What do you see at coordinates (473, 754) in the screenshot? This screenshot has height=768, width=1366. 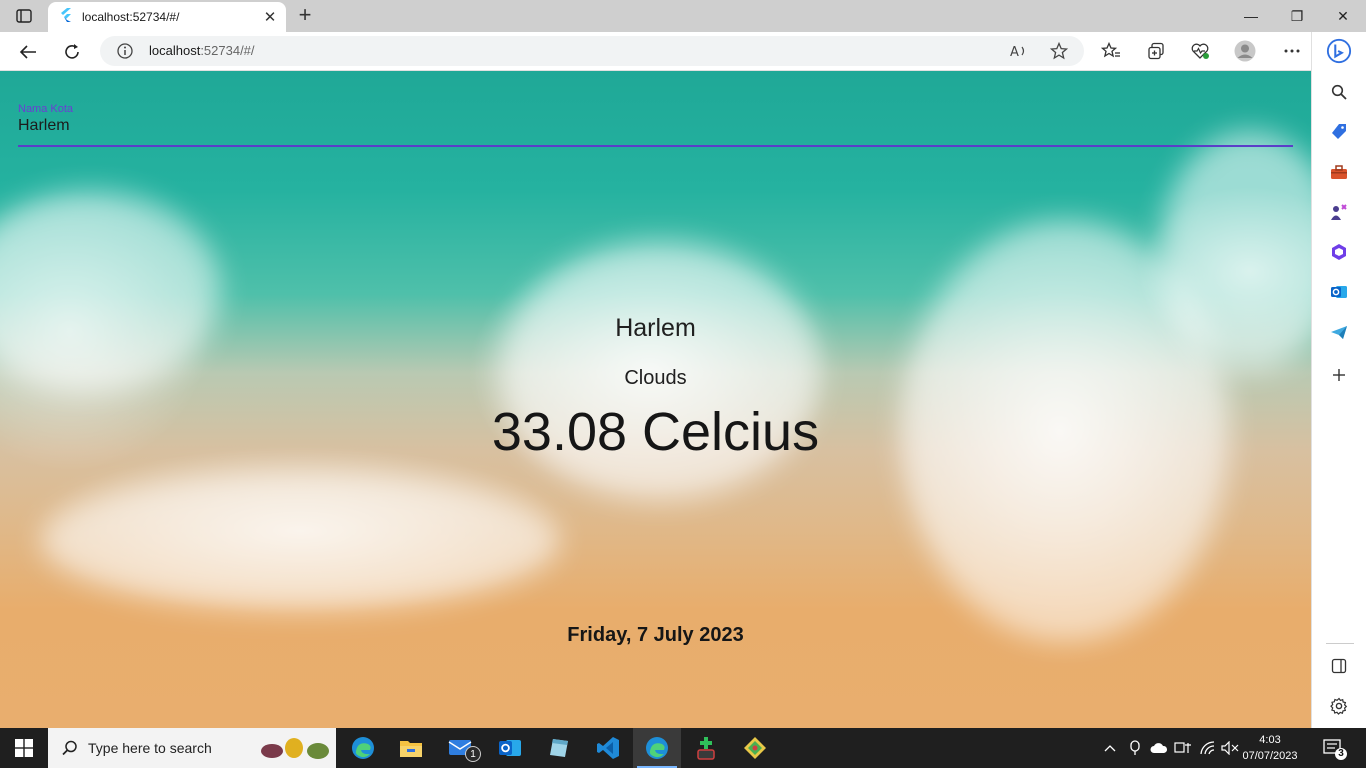 I see `mail-badge: 1` at bounding box center [473, 754].